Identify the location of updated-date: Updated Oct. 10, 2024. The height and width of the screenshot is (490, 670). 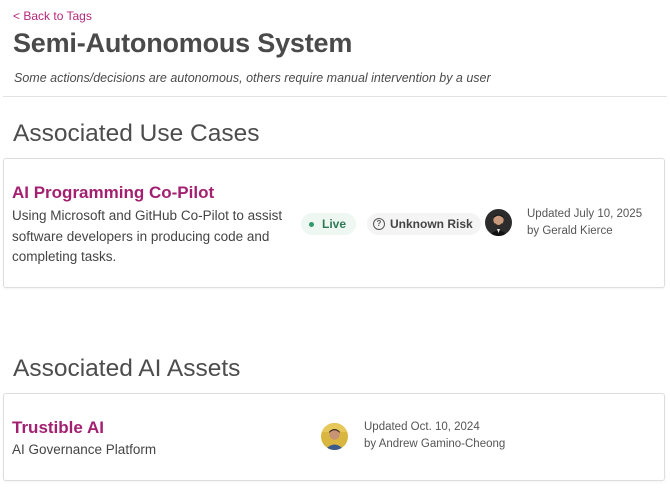
(422, 427).